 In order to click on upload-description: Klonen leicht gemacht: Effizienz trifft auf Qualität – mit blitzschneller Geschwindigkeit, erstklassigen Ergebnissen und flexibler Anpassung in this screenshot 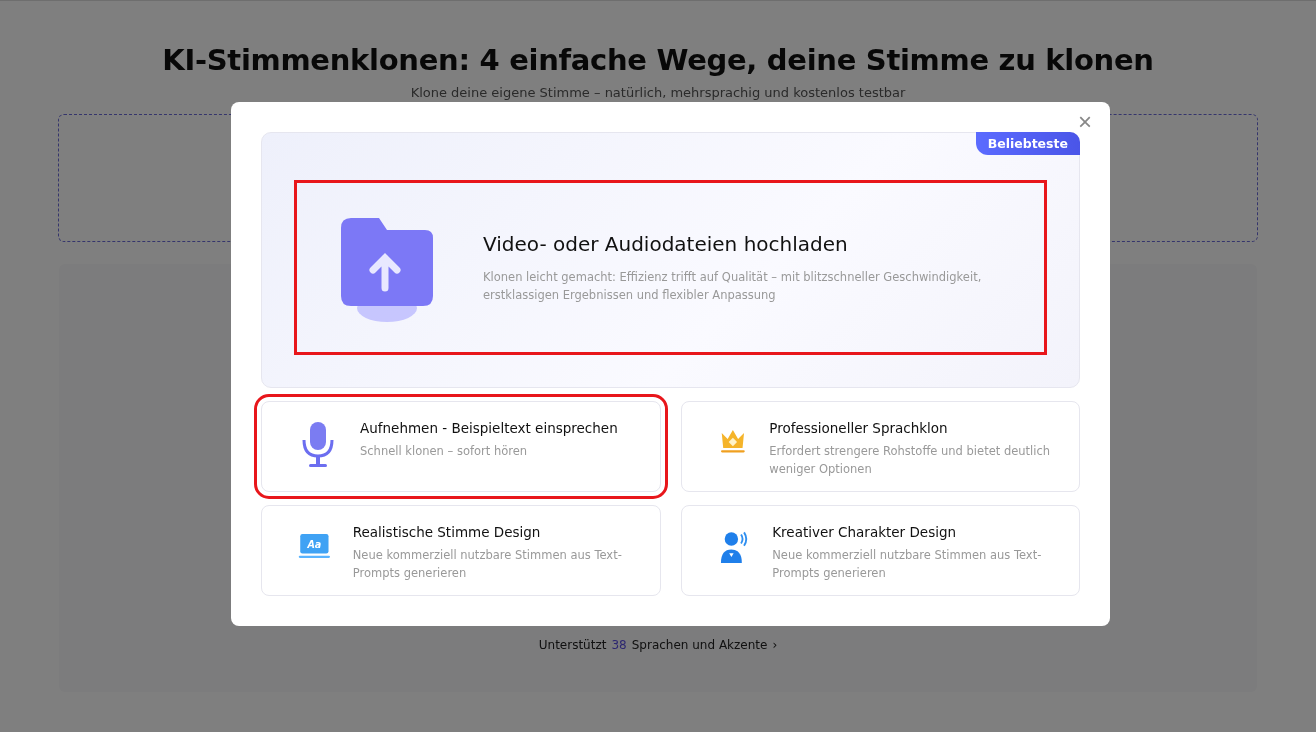, I will do `click(733, 286)`.